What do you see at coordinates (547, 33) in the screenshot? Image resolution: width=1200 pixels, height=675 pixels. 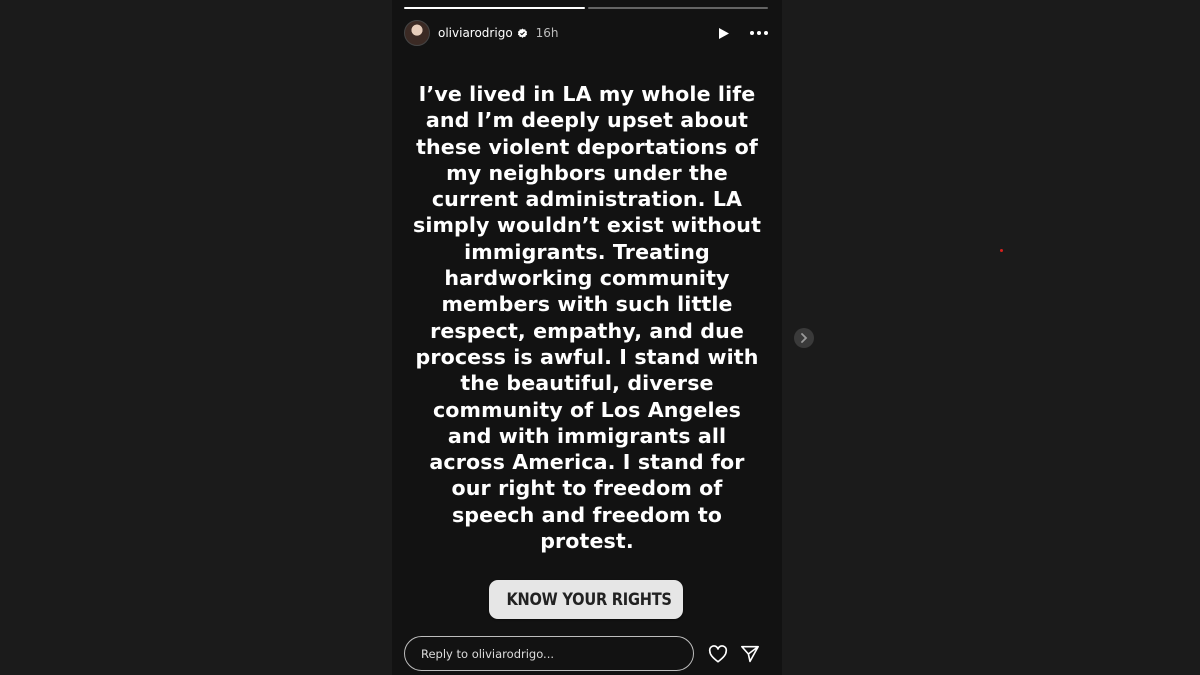 I see `timestamp: 16h` at bounding box center [547, 33].